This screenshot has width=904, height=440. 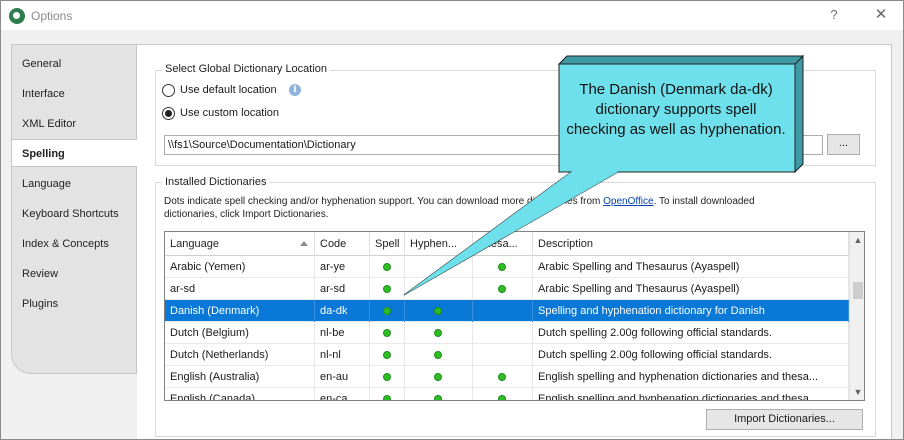 What do you see at coordinates (74, 94) in the screenshot?
I see `sidebar-item-interface: Interface` at bounding box center [74, 94].